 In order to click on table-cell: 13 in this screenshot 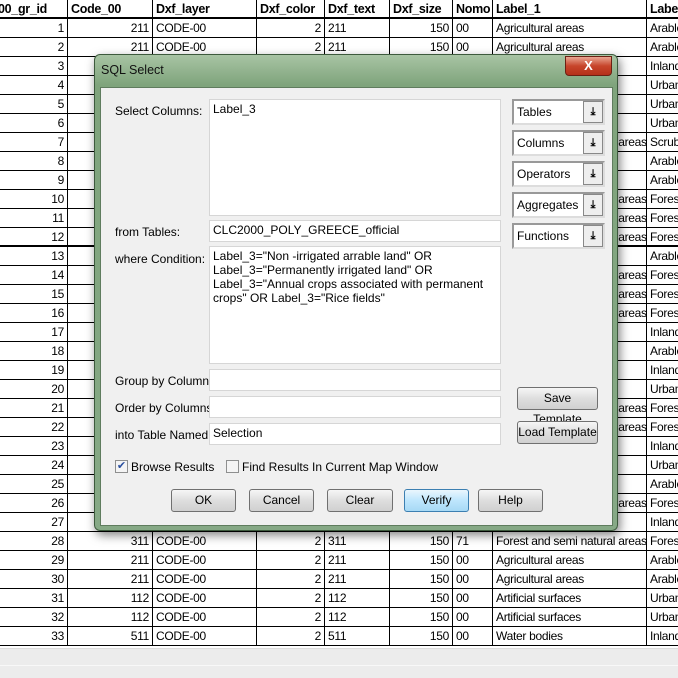, I will do `click(34, 256)`.